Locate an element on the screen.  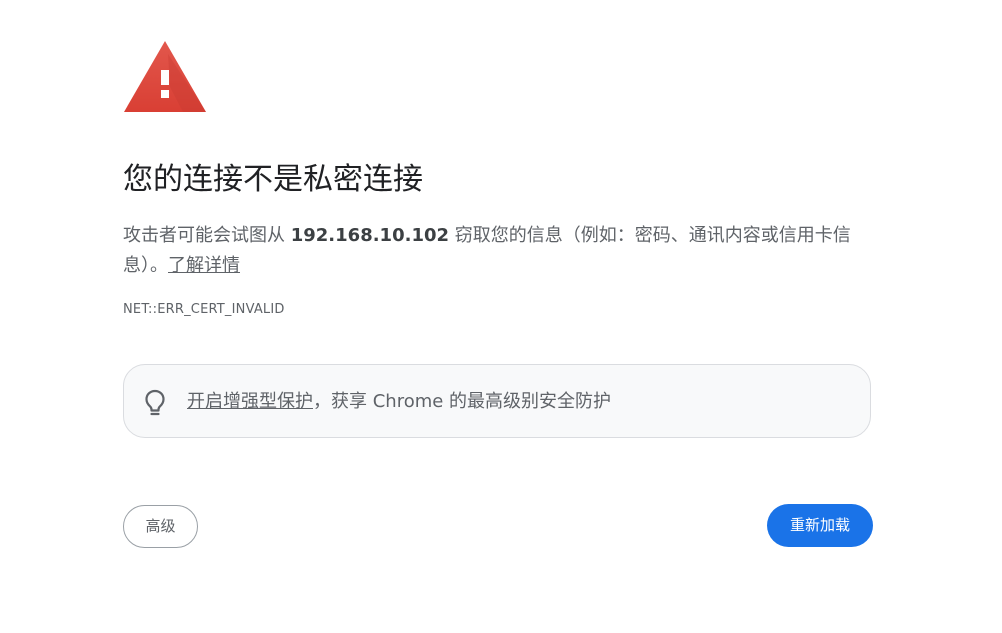
enhanced-protection-banner: 开启增强型保护，获享 Chrome 的最高级别安全防护 is located at coordinates (497, 401).